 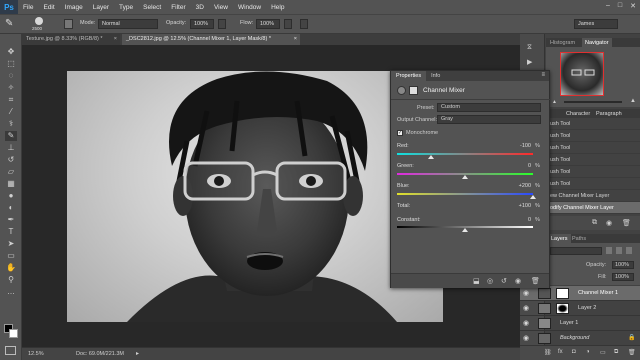 What do you see at coordinates (593, 208) in the screenshot?
I see `history-item-selected: odify Channel Mixer Layer` at bounding box center [593, 208].